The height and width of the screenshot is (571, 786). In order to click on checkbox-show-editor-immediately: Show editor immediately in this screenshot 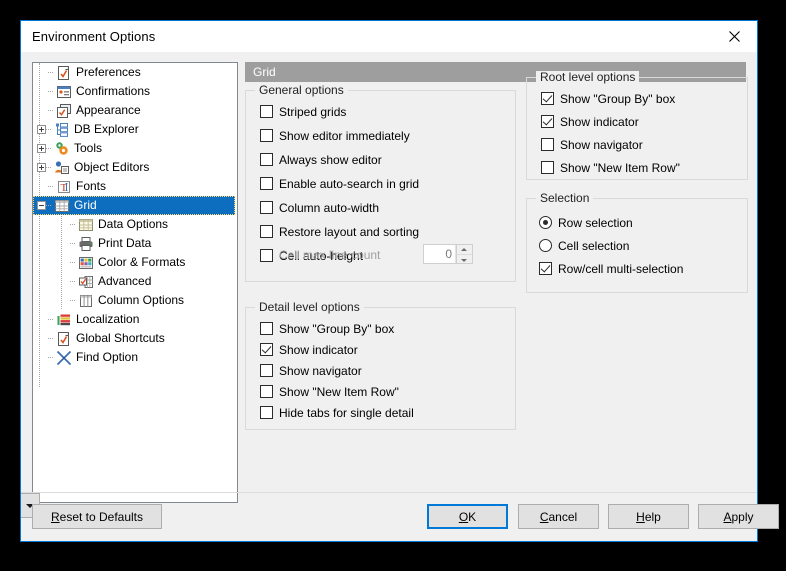, I will do `click(384, 135)`.